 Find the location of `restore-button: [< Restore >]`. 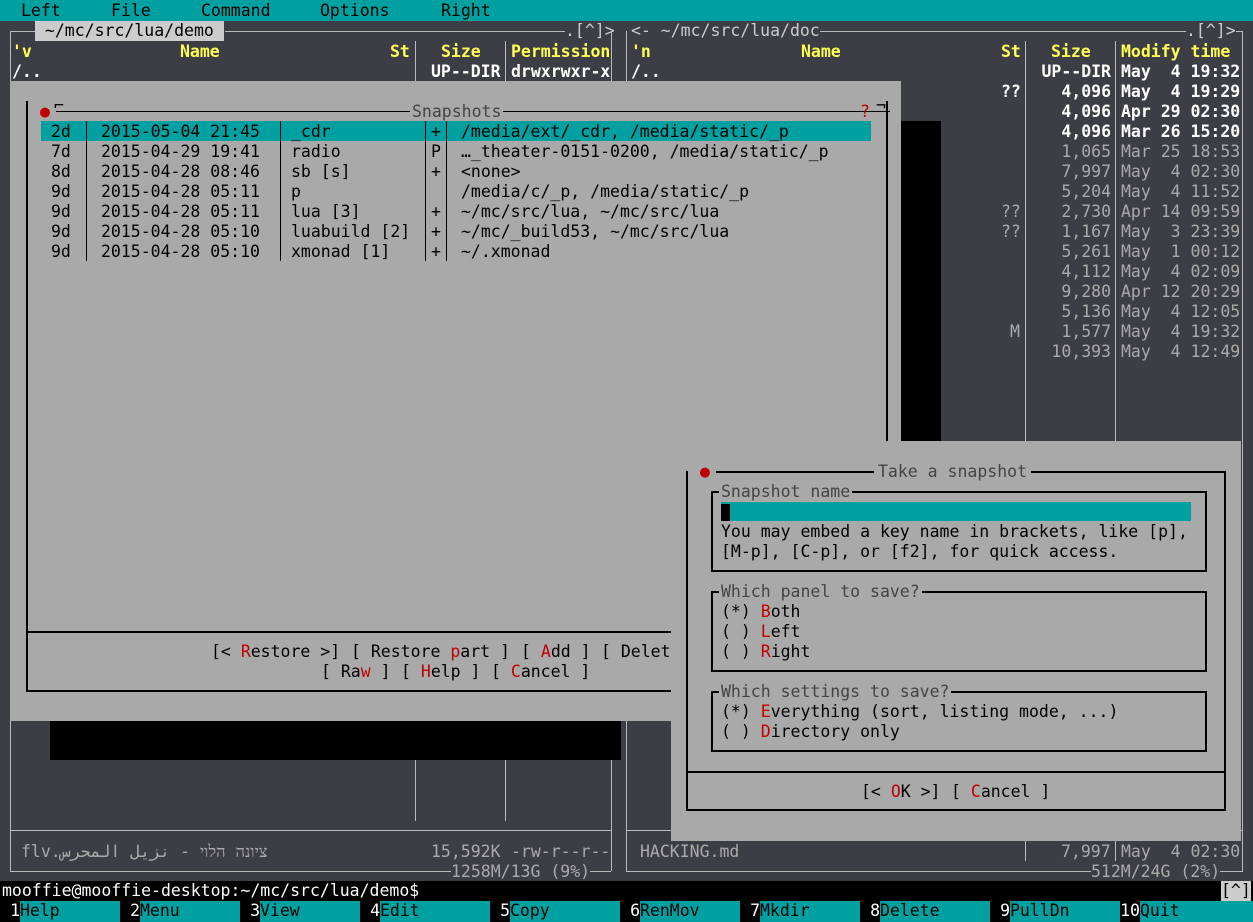

restore-button: [< Restore >] is located at coordinates (275, 652).